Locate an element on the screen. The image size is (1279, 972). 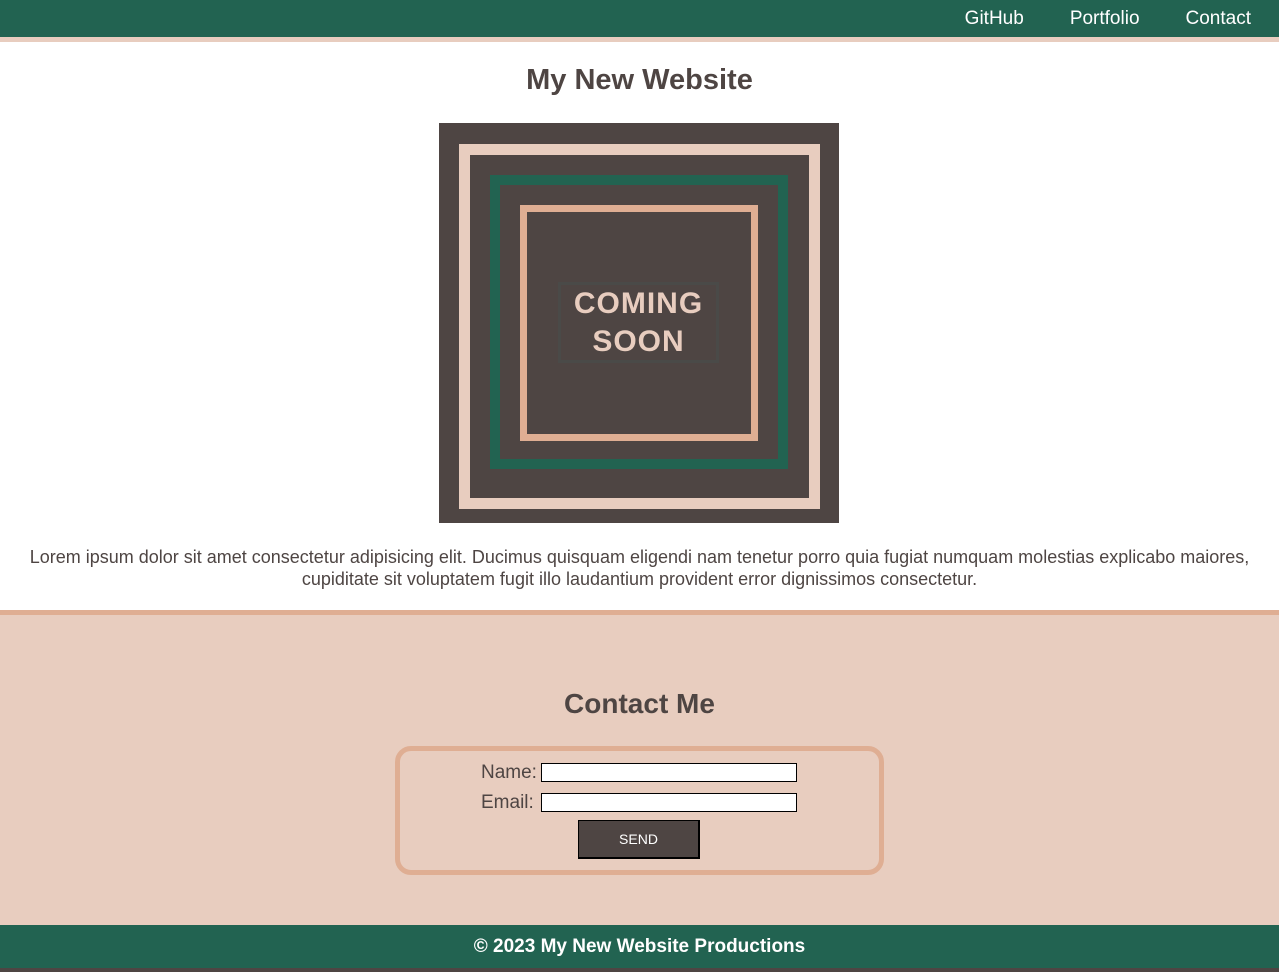
coming-text: COMING is located at coordinates (638, 303).